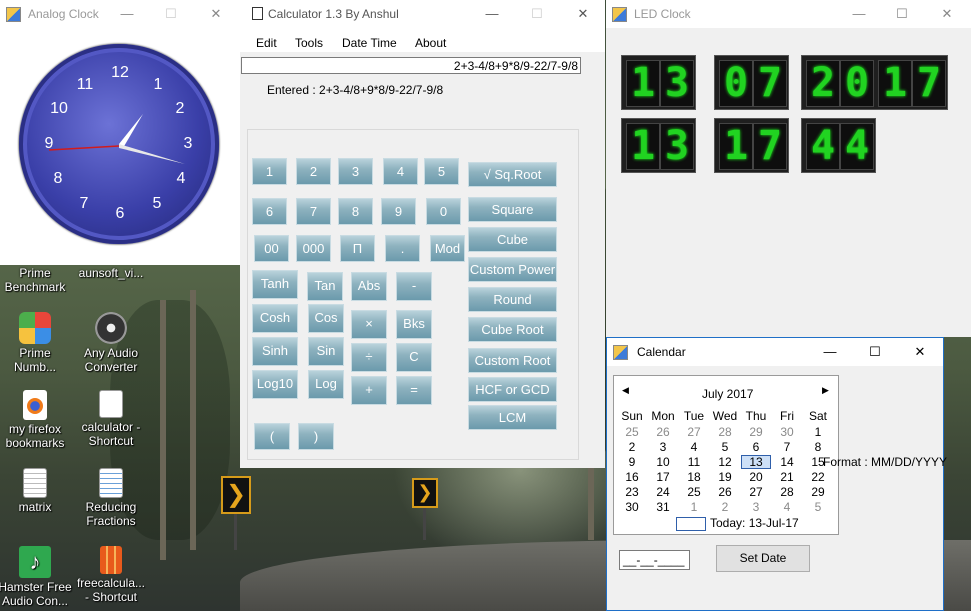 Image resolution: width=971 pixels, height=611 pixels. What do you see at coordinates (422, 14) in the screenshot?
I see `title-bar: Calculator 1.3 By Anshul — ☐ ✕` at bounding box center [422, 14].